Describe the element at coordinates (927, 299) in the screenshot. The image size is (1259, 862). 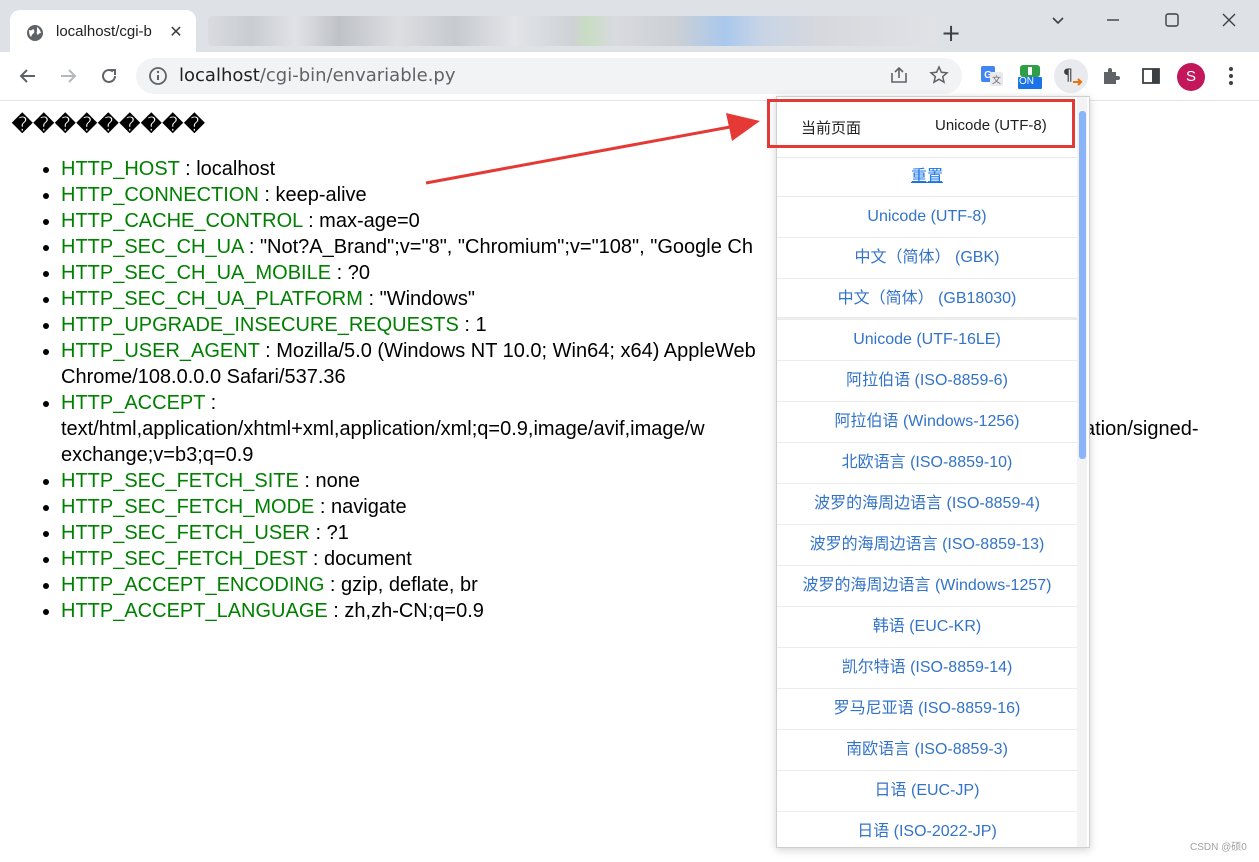
I see `encoding-item: 中文（简体） (GB18030)` at that location.